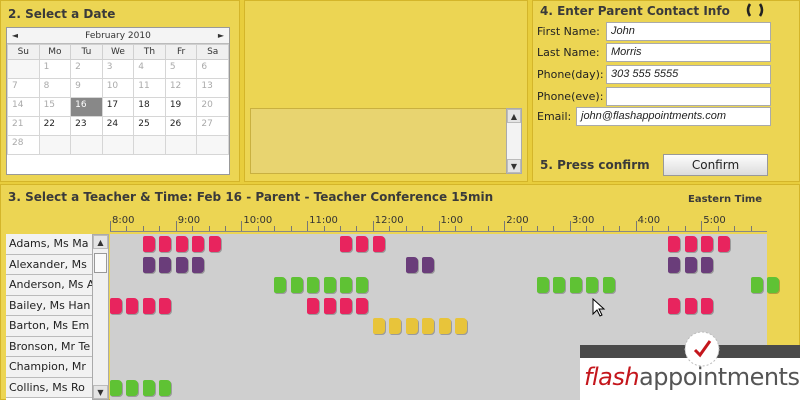  Describe the element at coordinates (688, 74) in the screenshot. I see `field-input: 303 555 5555` at that location.